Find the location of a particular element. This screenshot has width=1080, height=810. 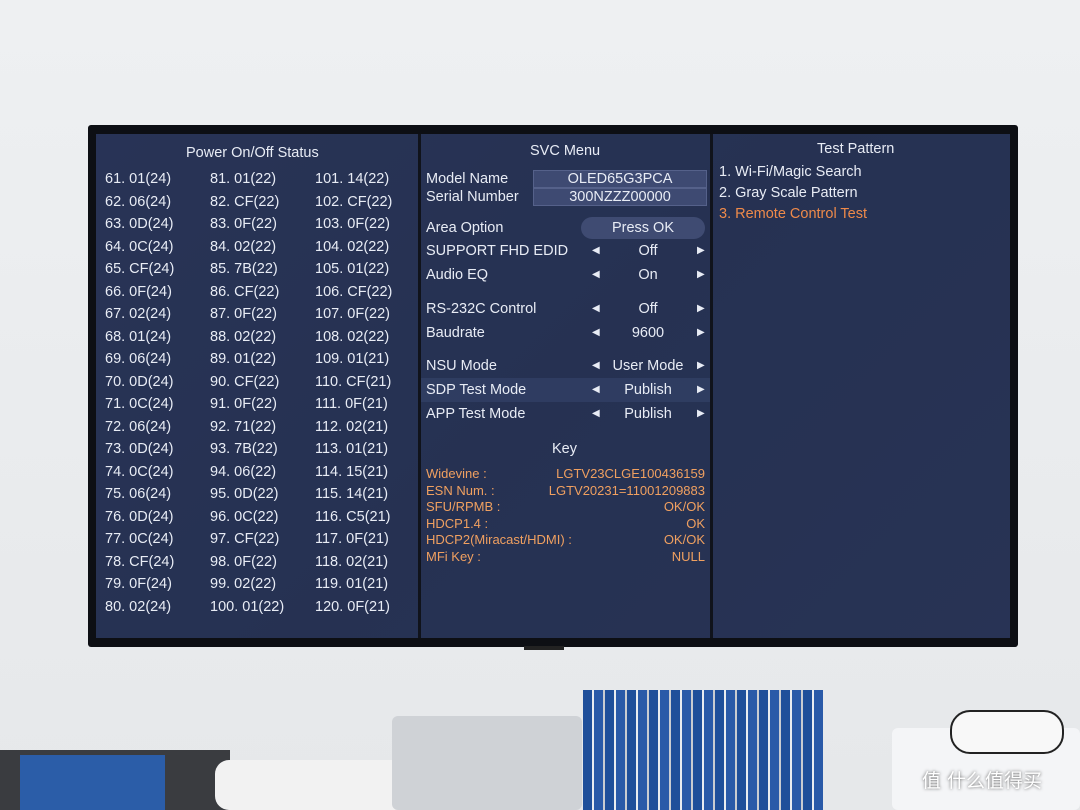

power-status-entry: 91. 0F(22) is located at coordinates (243, 404).